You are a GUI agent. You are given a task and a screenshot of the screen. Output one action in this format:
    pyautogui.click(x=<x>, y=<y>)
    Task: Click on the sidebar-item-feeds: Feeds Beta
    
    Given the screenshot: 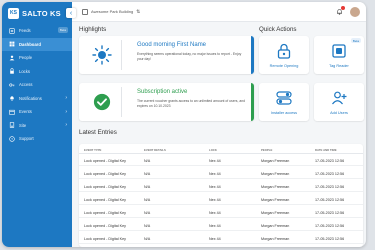 What is the action you would take?
    pyautogui.click(x=37, y=31)
    